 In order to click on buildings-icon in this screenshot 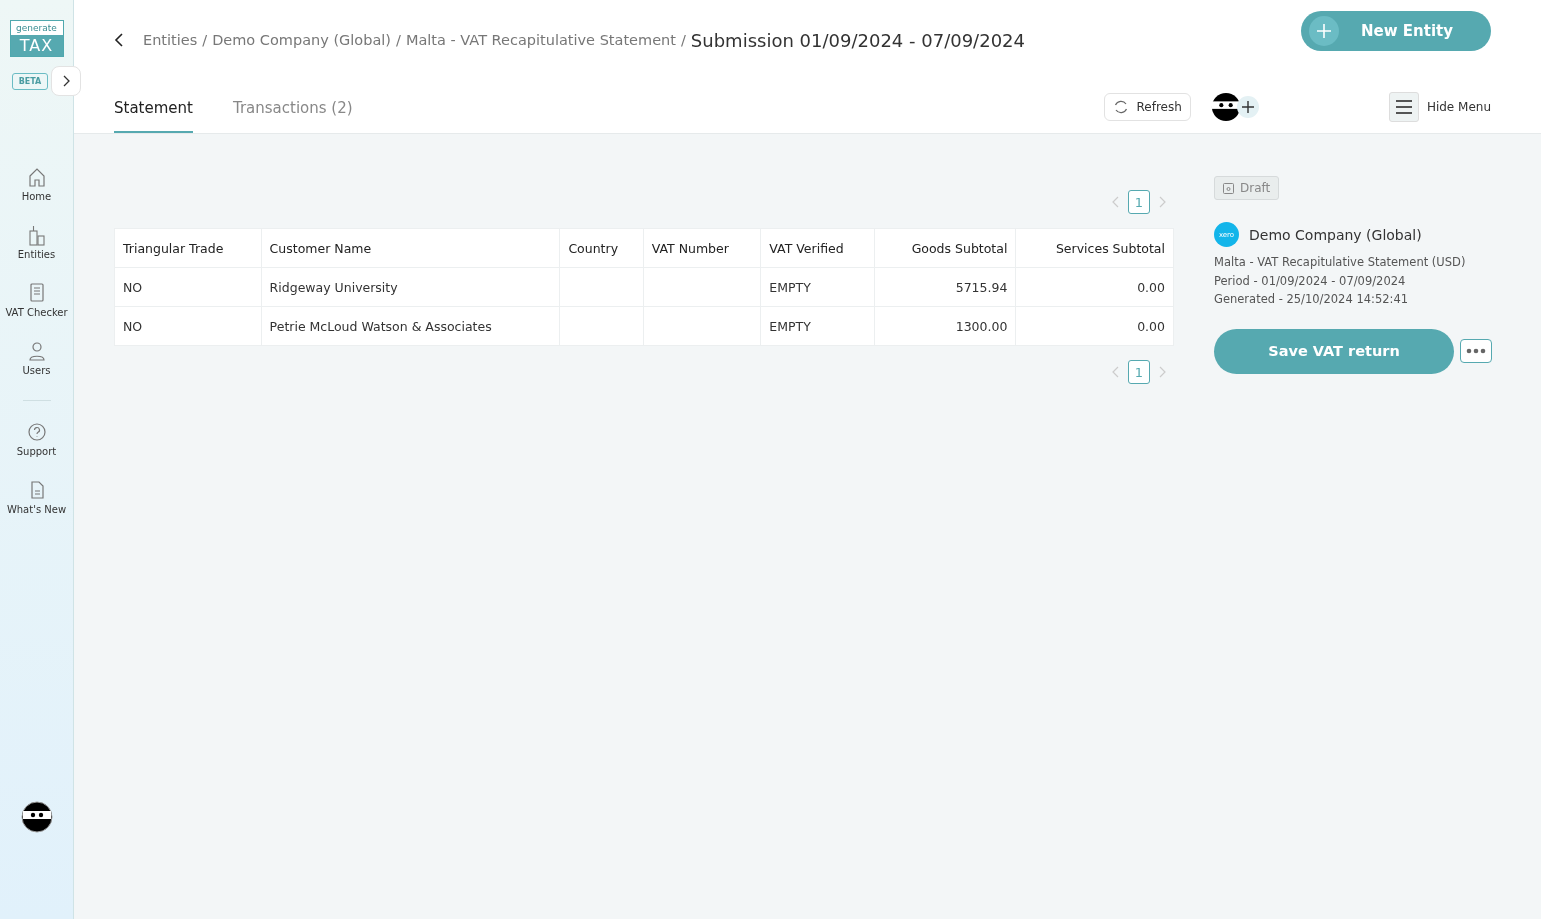, I will do `click(36, 235)`.